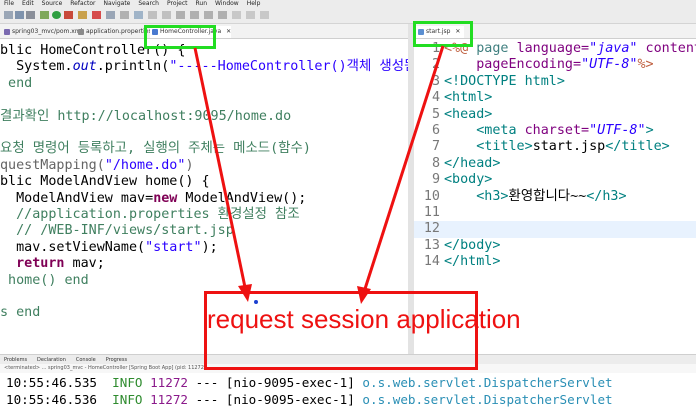 This screenshot has height=416, width=696. What do you see at coordinates (468, 98) in the screenshot?
I see `code-token: <html>` at bounding box center [468, 98].